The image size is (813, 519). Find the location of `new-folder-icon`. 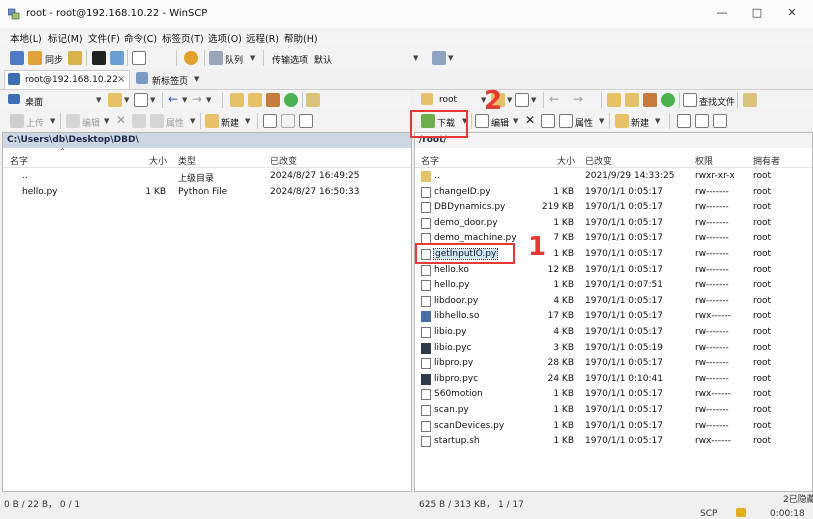

new-folder-icon is located at coordinates (212, 121).